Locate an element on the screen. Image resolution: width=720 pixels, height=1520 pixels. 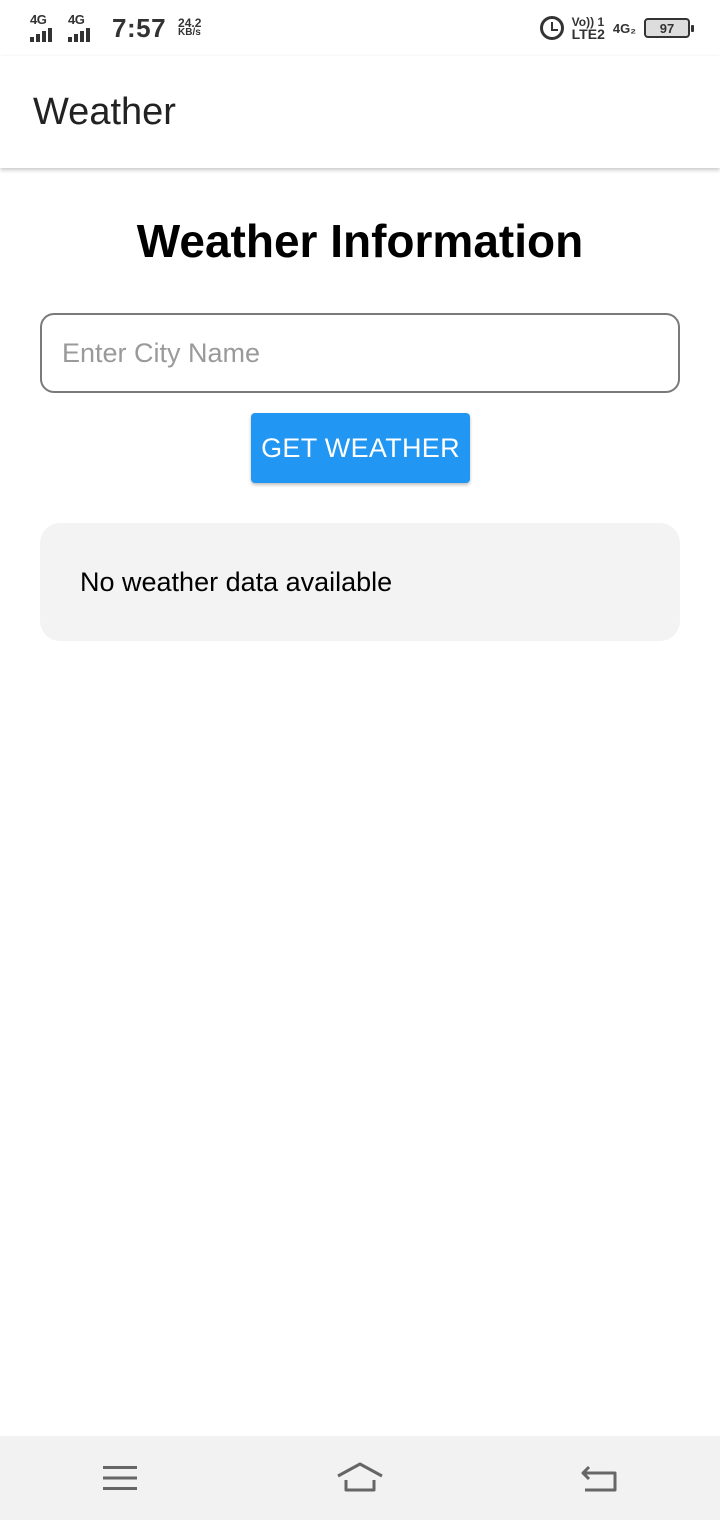
network-right-label: 4G₂ is located at coordinates (624, 28).